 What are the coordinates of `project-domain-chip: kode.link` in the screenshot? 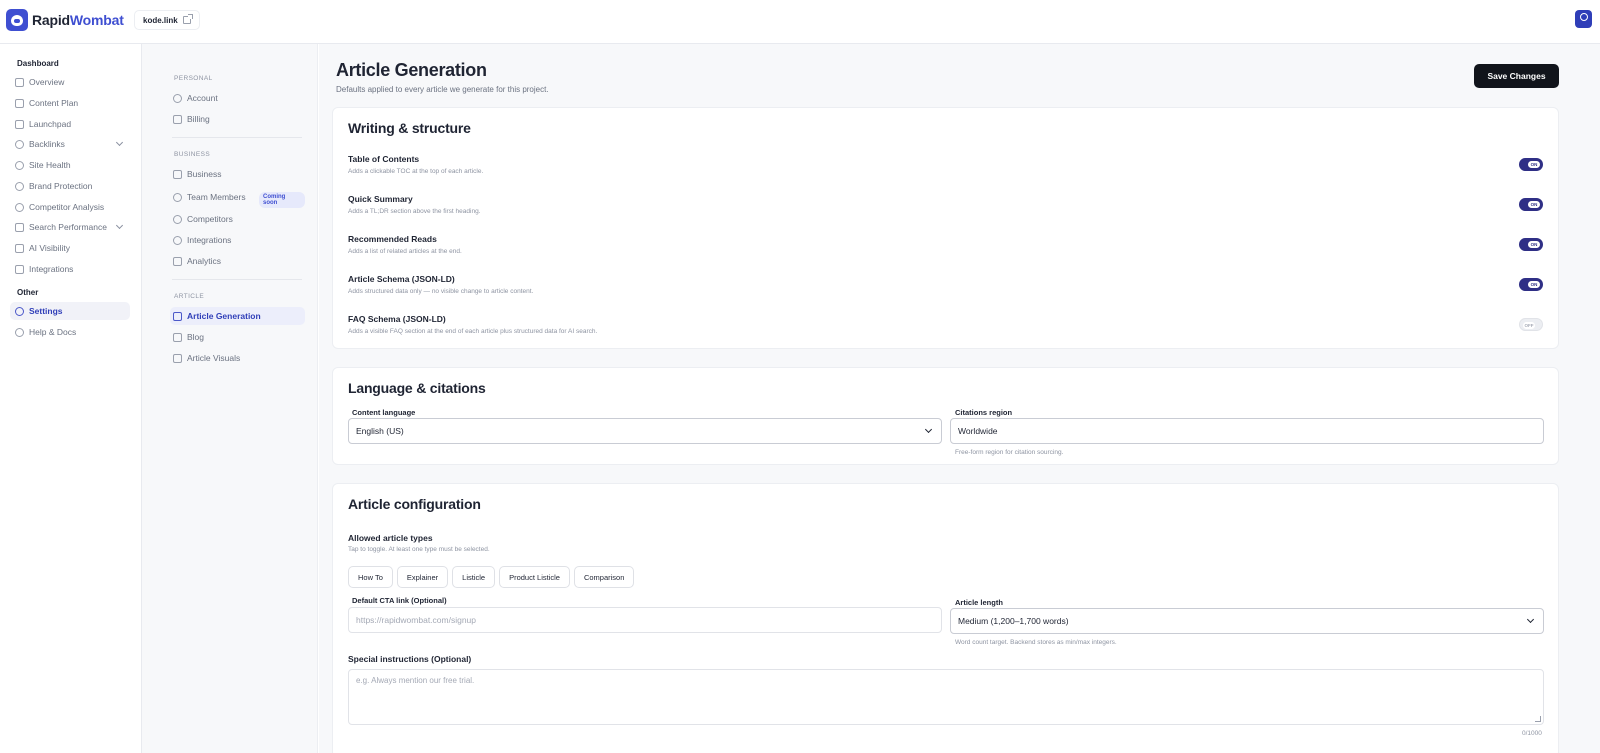 It's located at (167, 20).